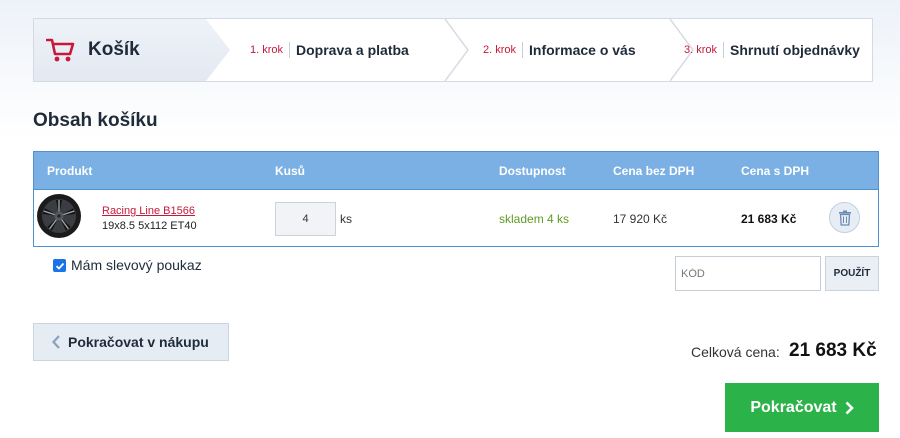 The width and height of the screenshot is (900, 438). I want to click on step-label: Doprava a platba, so click(352, 50).